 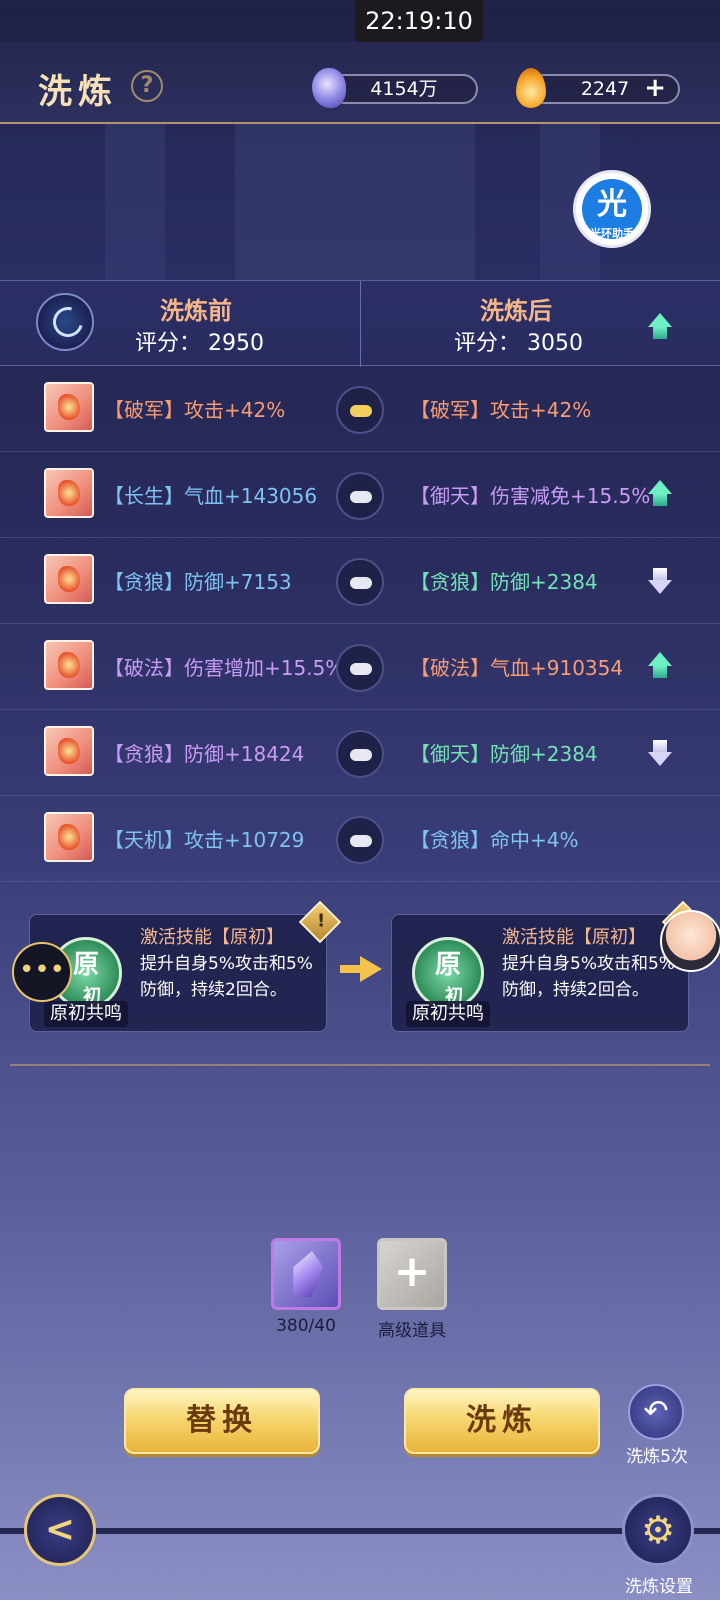 What do you see at coordinates (448, 973) in the screenshot?
I see `skill-emblem-icon: 原 初` at bounding box center [448, 973].